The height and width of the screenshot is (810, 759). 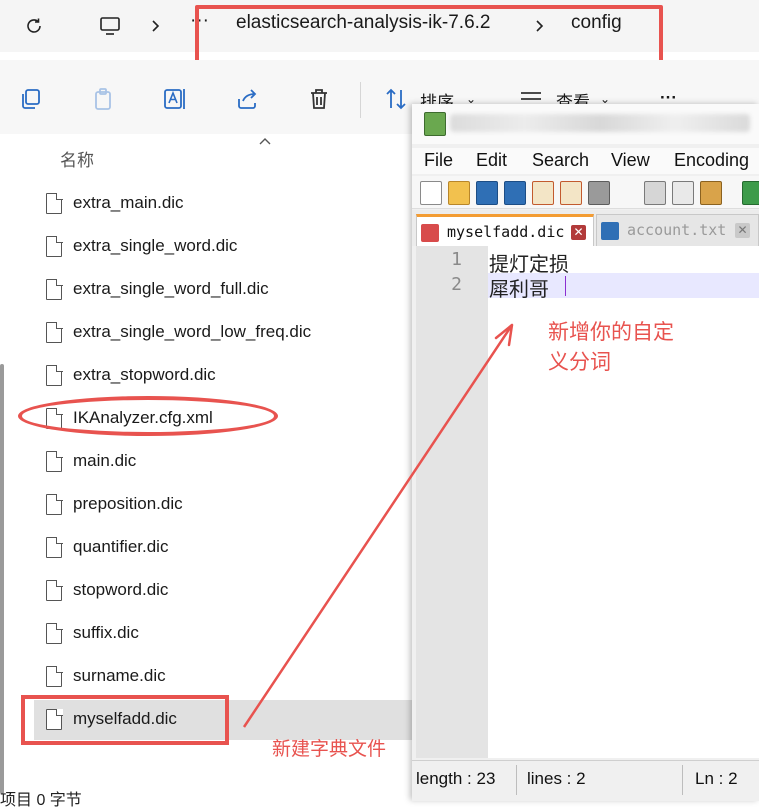 I want to click on line-number-gutter: 1 2, so click(x=452, y=502).